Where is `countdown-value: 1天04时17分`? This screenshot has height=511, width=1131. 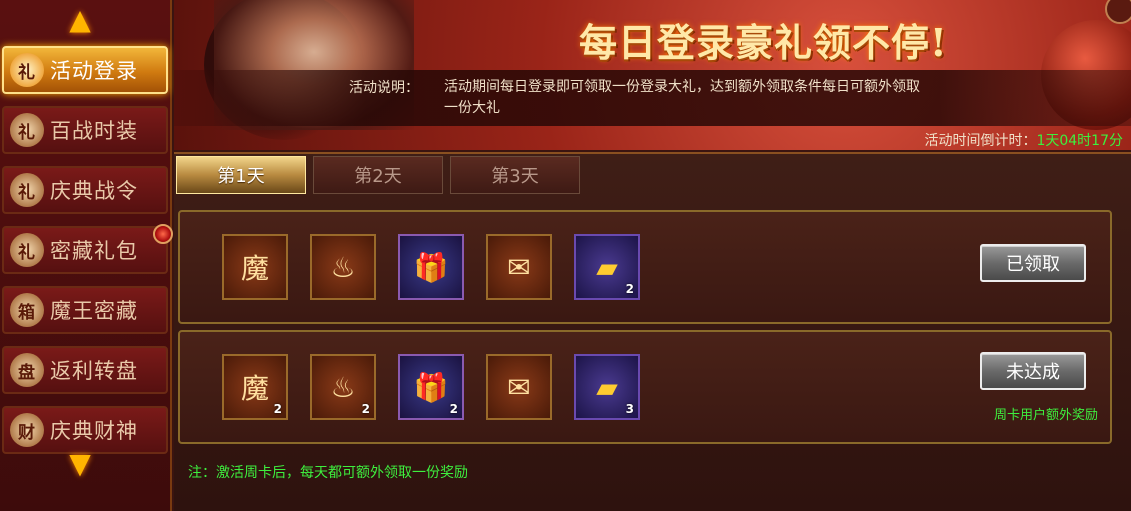 countdown-value: 1天04时17分 is located at coordinates (1079, 141).